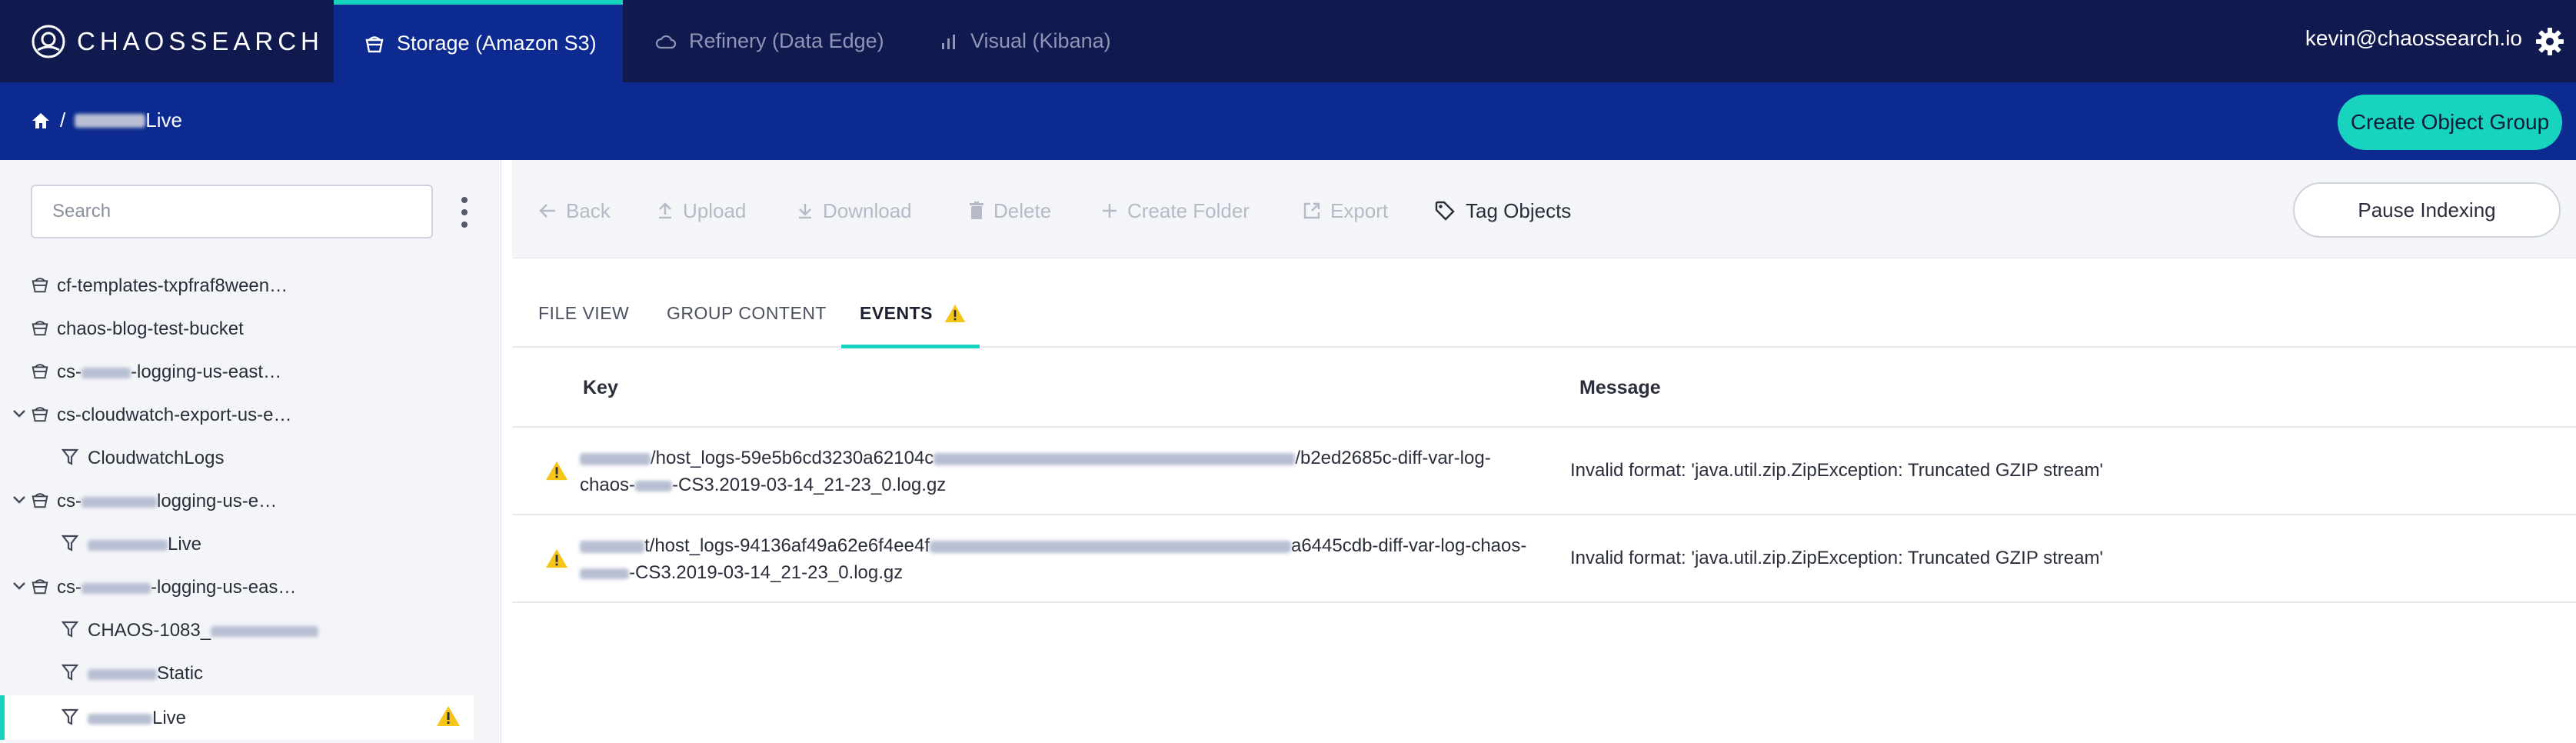 The height and width of the screenshot is (743, 2576). Describe the element at coordinates (948, 41) in the screenshot. I see `bar-chart-icon` at that location.